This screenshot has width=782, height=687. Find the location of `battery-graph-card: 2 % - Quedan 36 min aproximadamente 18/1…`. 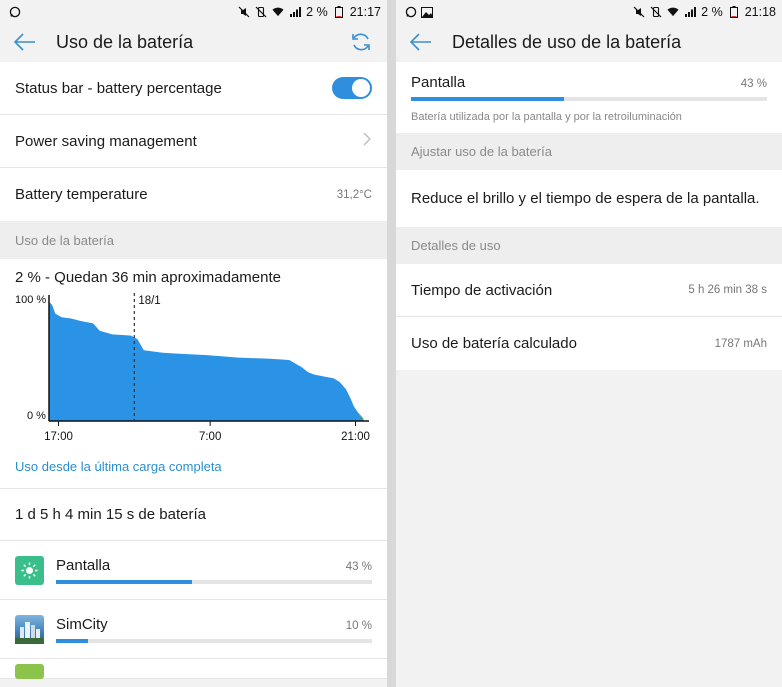

battery-graph-card: 2 % - Quedan 36 min aproximadamente 18/1… is located at coordinates (193, 354).